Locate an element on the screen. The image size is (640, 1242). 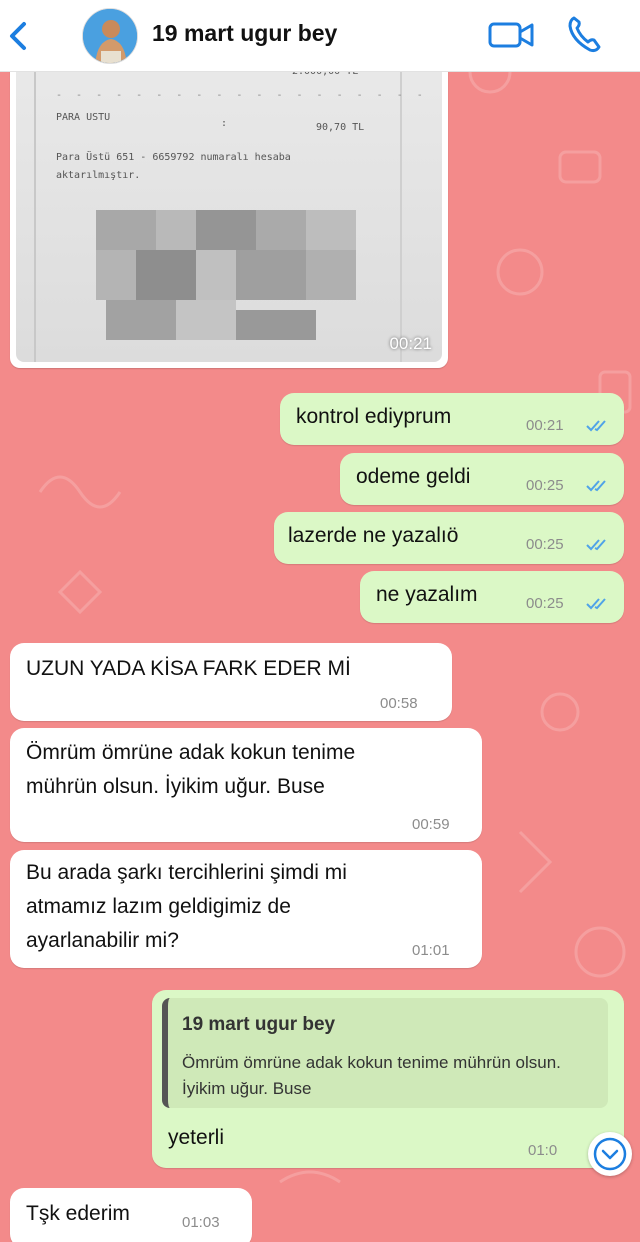
chat-header: 19 mart ugur bey is located at coordinates (320, 36).